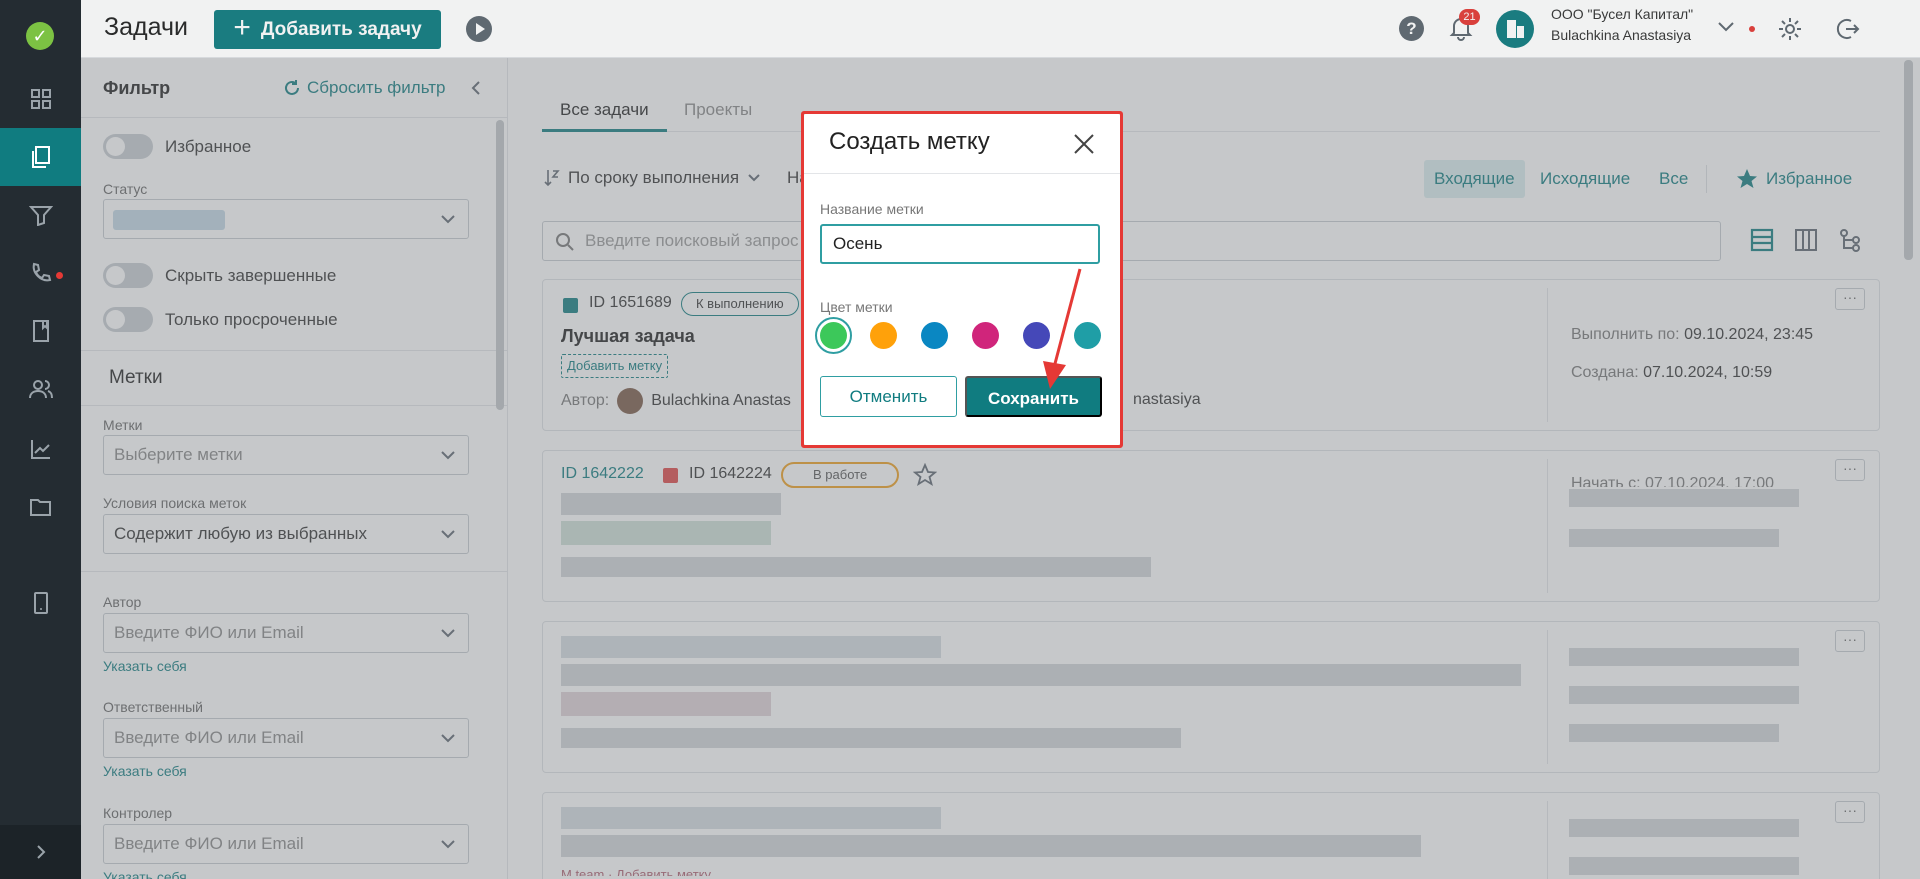 The image size is (1920, 879). I want to click on phone-alert-dot, so click(59, 275).